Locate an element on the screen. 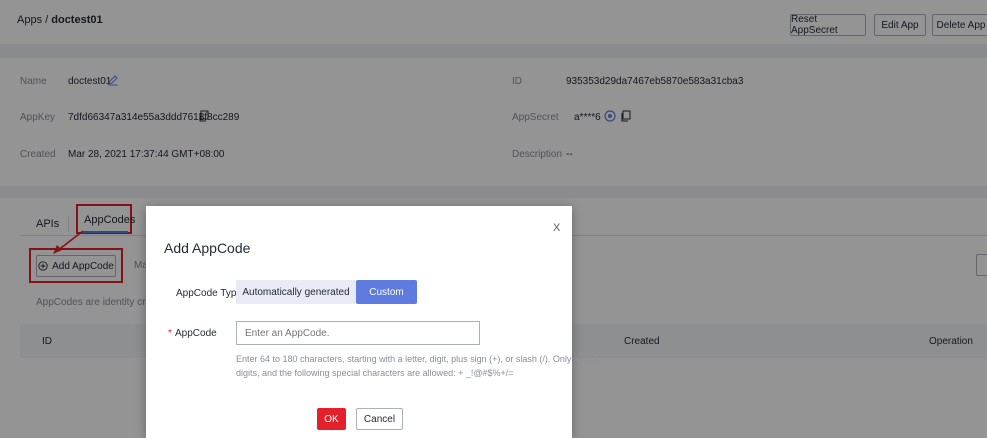 This screenshot has height=438, width=987. dialog-title: Add AppCode is located at coordinates (207, 248).